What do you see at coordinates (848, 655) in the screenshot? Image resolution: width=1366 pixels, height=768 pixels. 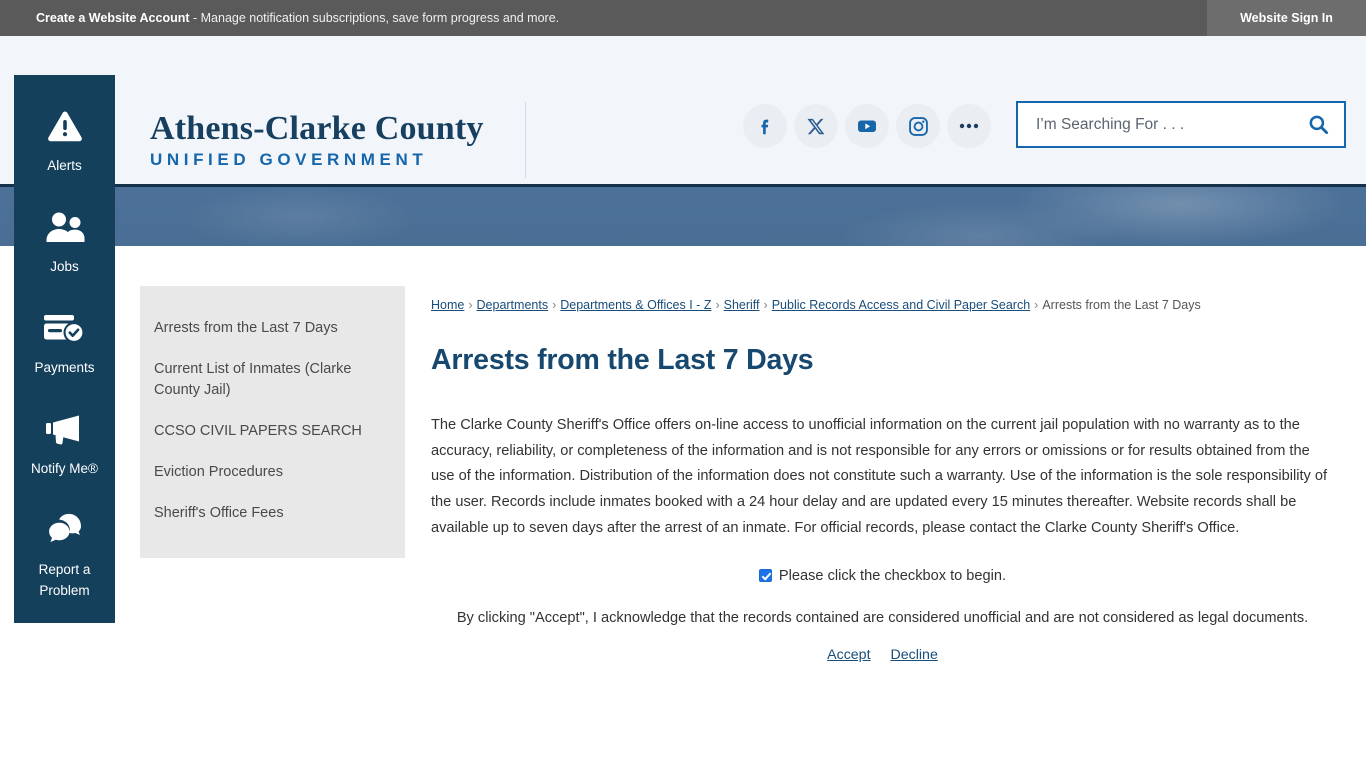 I see `accept-link: Accept` at bounding box center [848, 655].